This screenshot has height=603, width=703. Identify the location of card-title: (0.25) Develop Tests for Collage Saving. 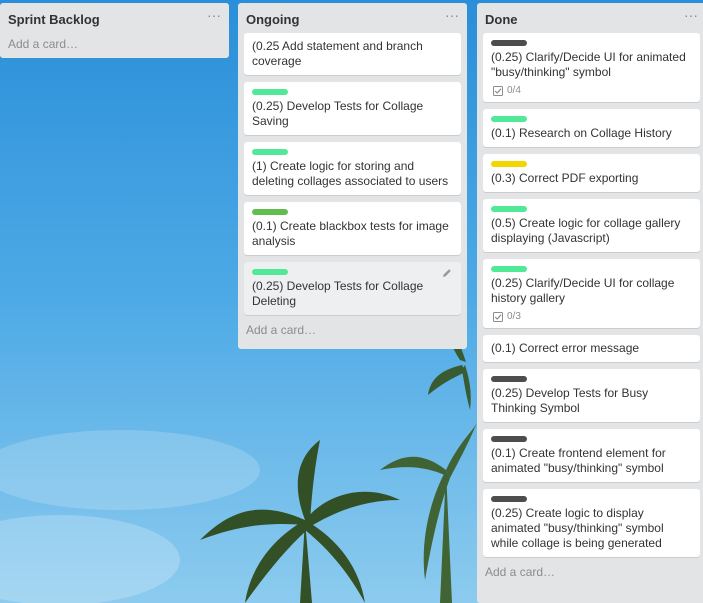
(338, 113).